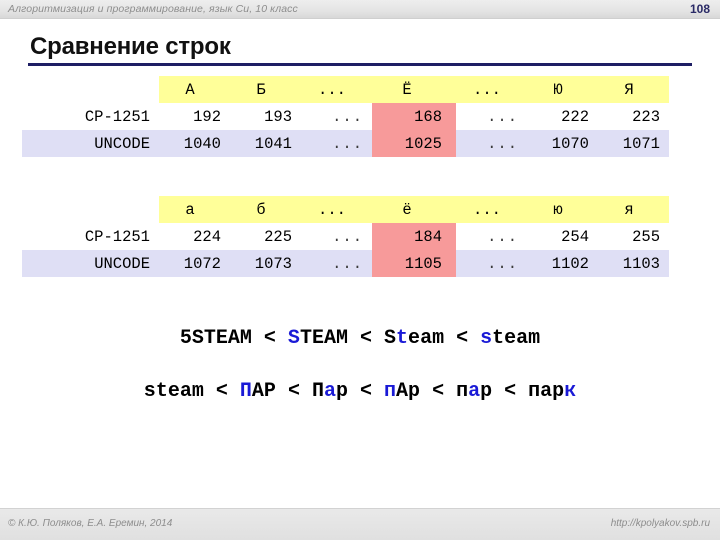 This screenshot has height=540, width=720. I want to click on comparison-term: ПАР, so click(258, 391).